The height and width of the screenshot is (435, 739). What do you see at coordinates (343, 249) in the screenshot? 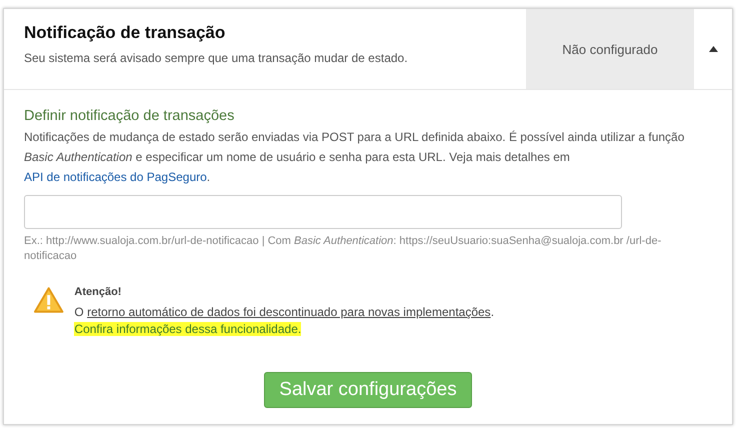
I see `url-hint: Ex.: http://www.sualoja.com.br/url-de-notificacao | Com Basic Authentication: https://seuUsuario:suaSenha@sualoja.com.br /url-de-notificacao` at bounding box center [343, 249].